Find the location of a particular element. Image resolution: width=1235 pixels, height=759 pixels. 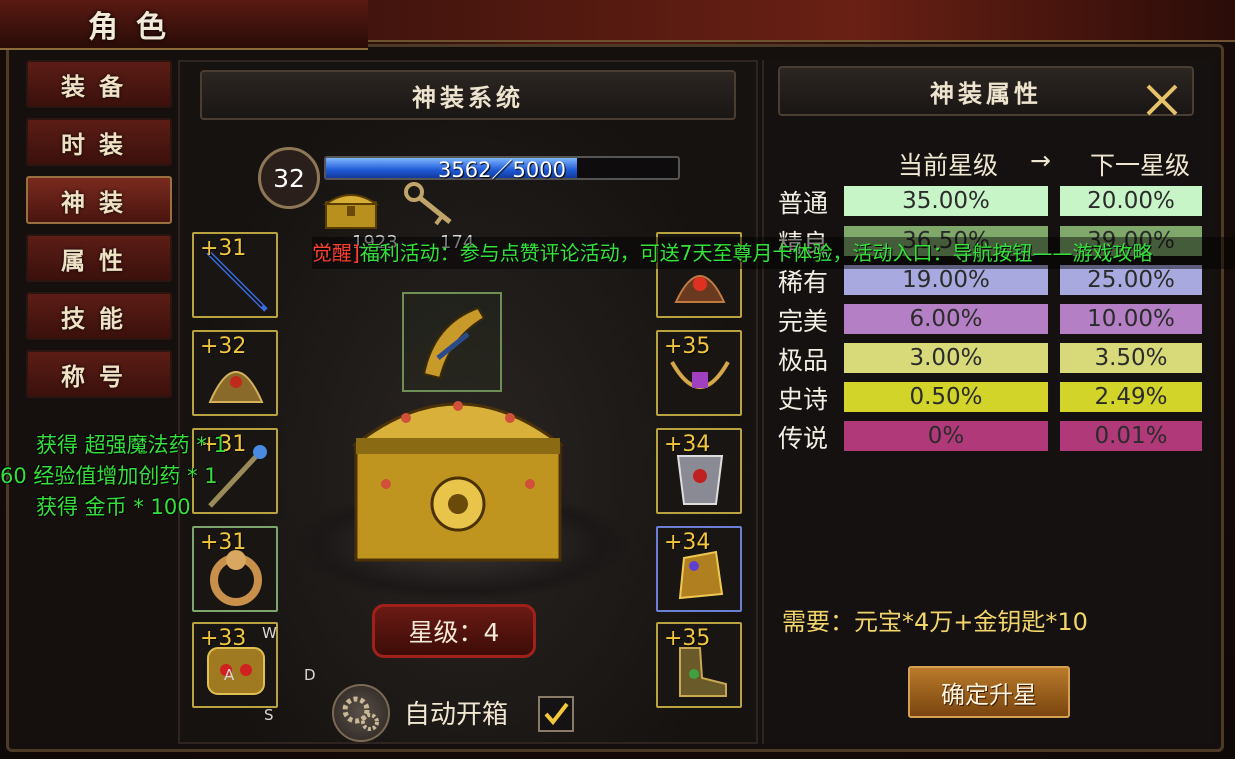

window-top-bar is located at coordinates (757, 21).